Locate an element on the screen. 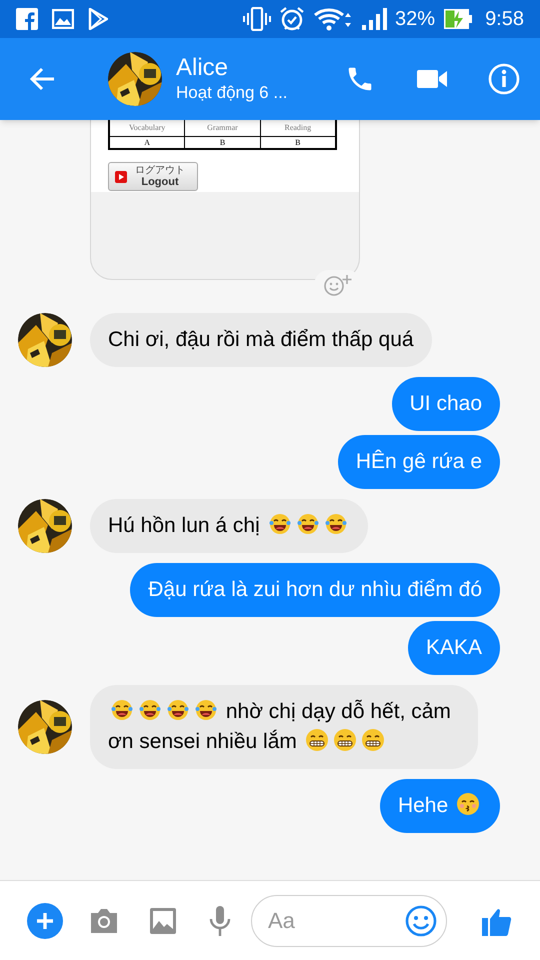 This screenshot has height=960, width=540. emoji-icon is located at coordinates (421, 920).